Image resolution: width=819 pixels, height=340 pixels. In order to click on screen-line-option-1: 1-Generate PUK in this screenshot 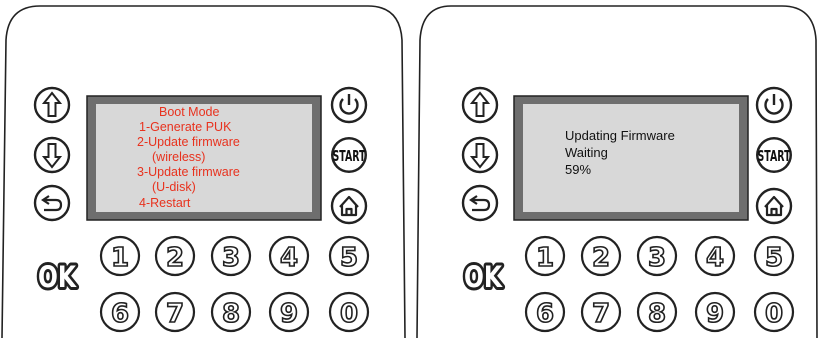, I will do `click(185, 127)`.